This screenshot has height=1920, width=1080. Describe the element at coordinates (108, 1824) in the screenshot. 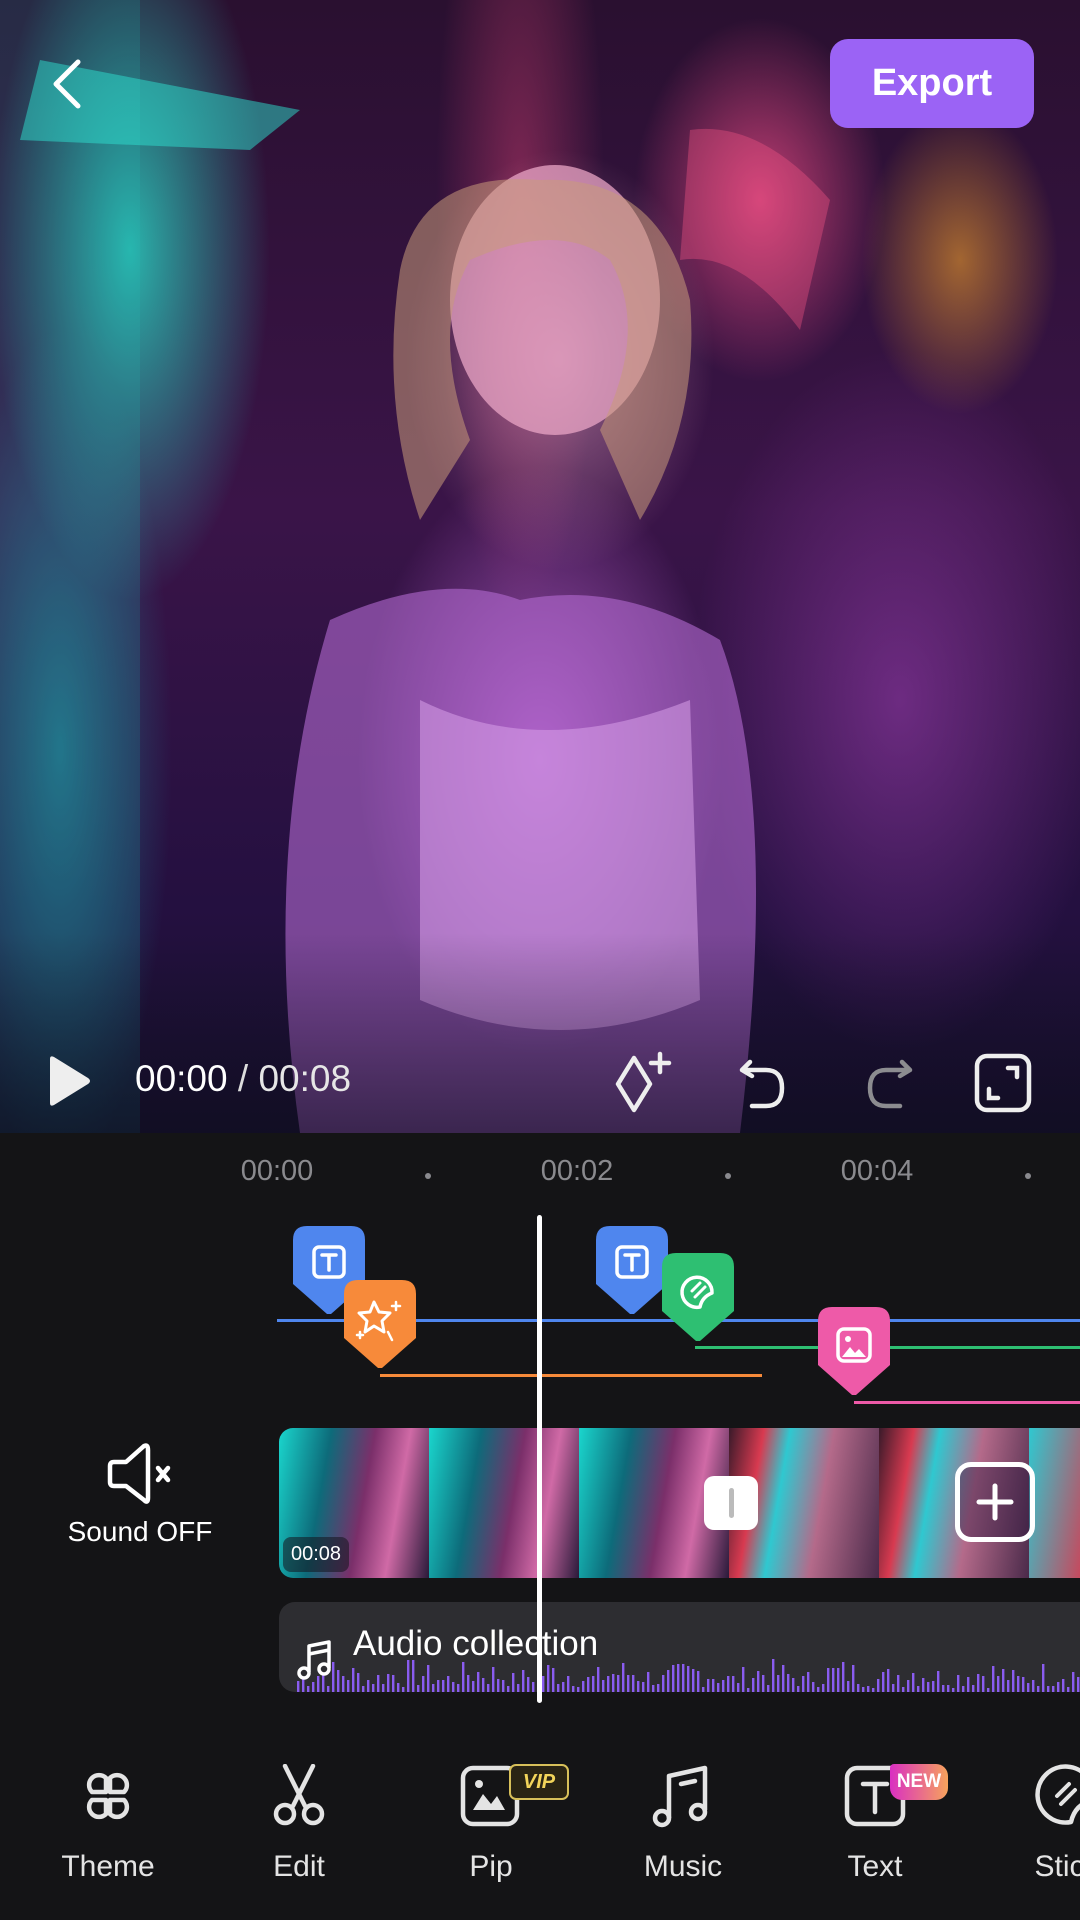

I see `tool-theme: Theme` at that location.